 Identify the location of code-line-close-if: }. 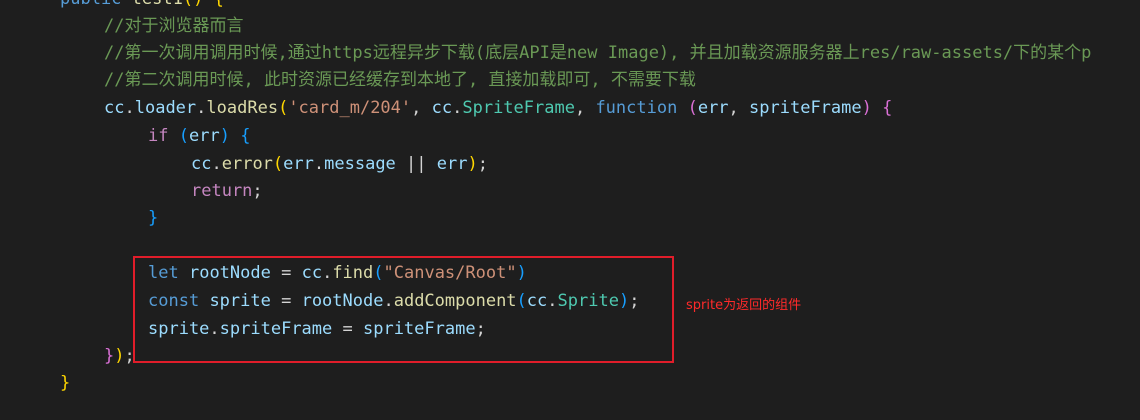
(153, 218).